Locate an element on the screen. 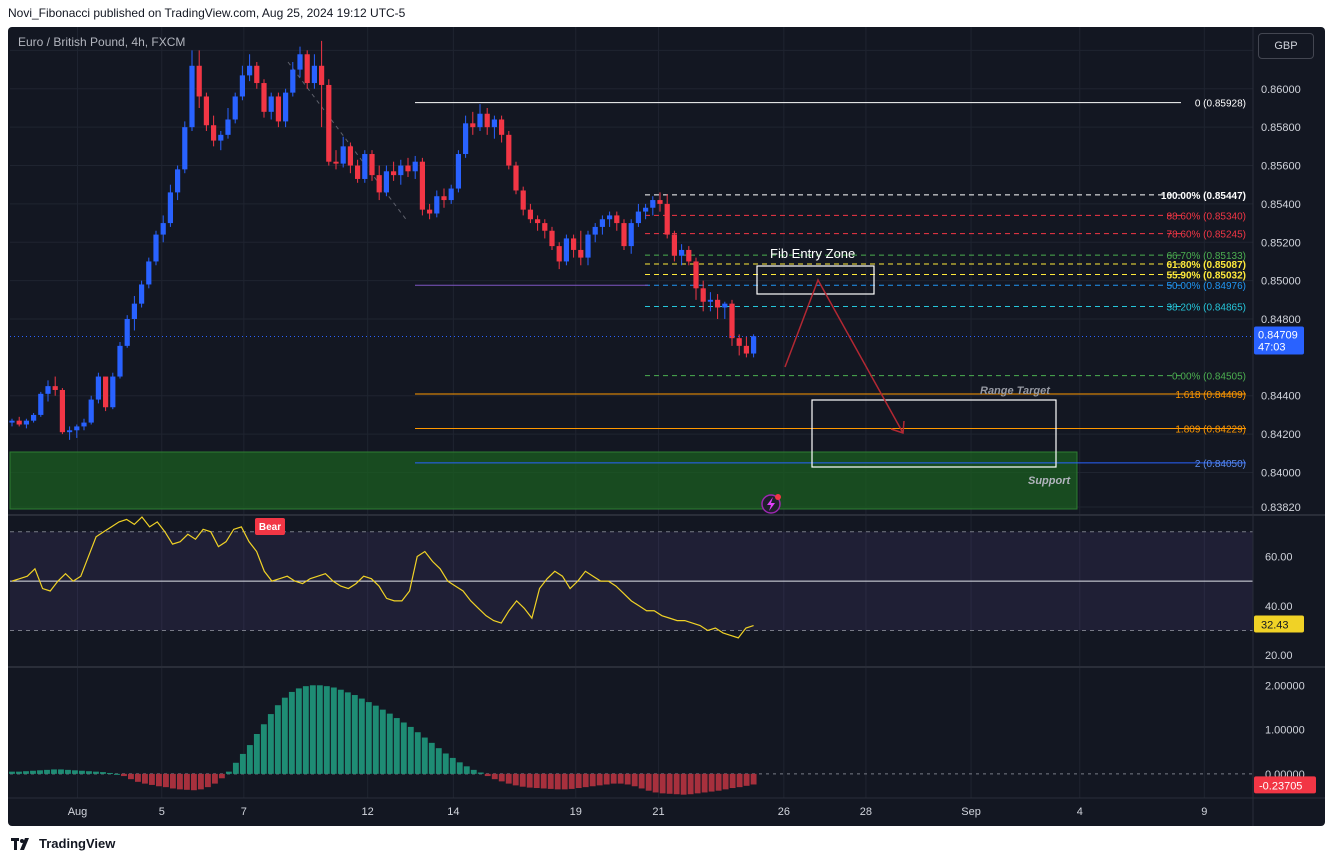 The height and width of the screenshot is (861, 1333). time-tick-label: 19 is located at coordinates (576, 812).